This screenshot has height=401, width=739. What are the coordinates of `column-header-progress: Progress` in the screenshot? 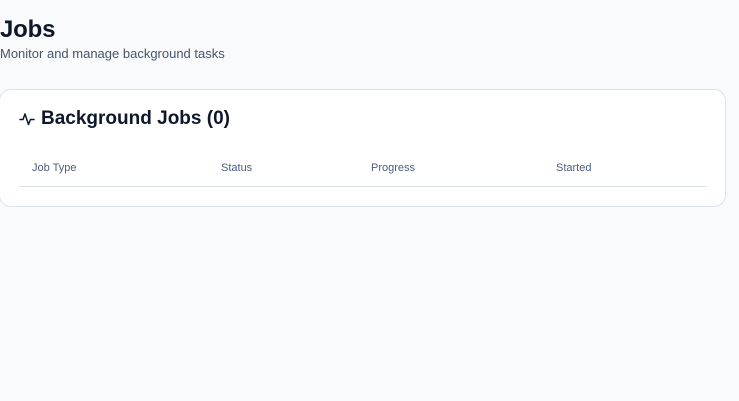 It's located at (393, 168).